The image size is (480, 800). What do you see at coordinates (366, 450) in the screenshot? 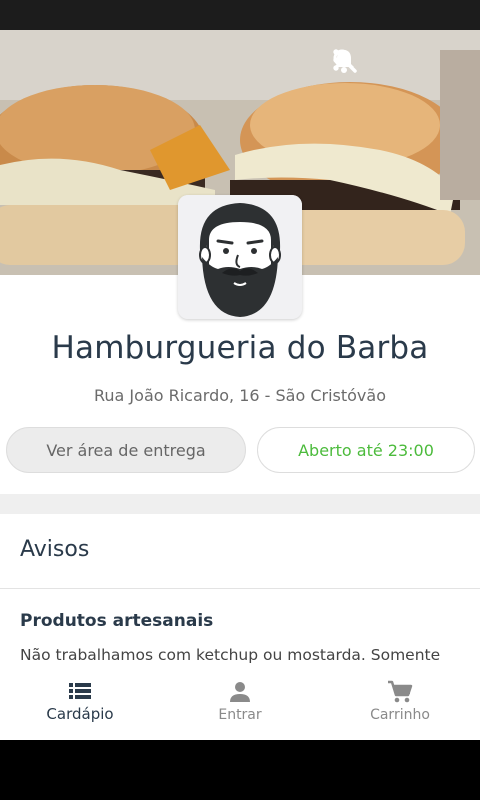
I see `open-status-badge: Aberto até 23:00` at bounding box center [366, 450].